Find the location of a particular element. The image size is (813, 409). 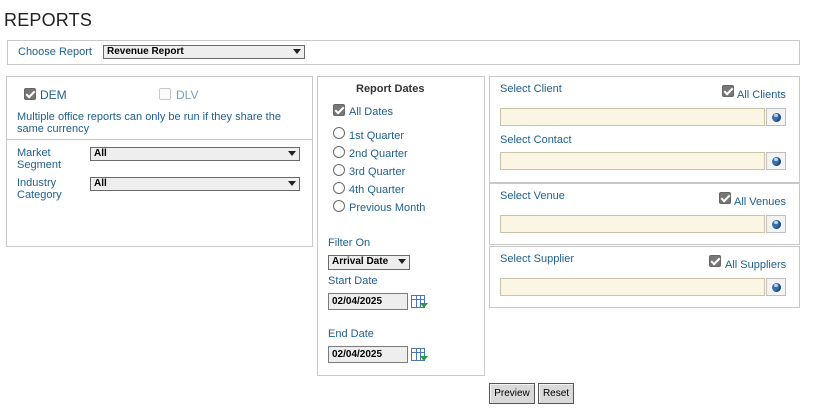

select-supplier-label: Select Supplier is located at coordinates (537, 259).